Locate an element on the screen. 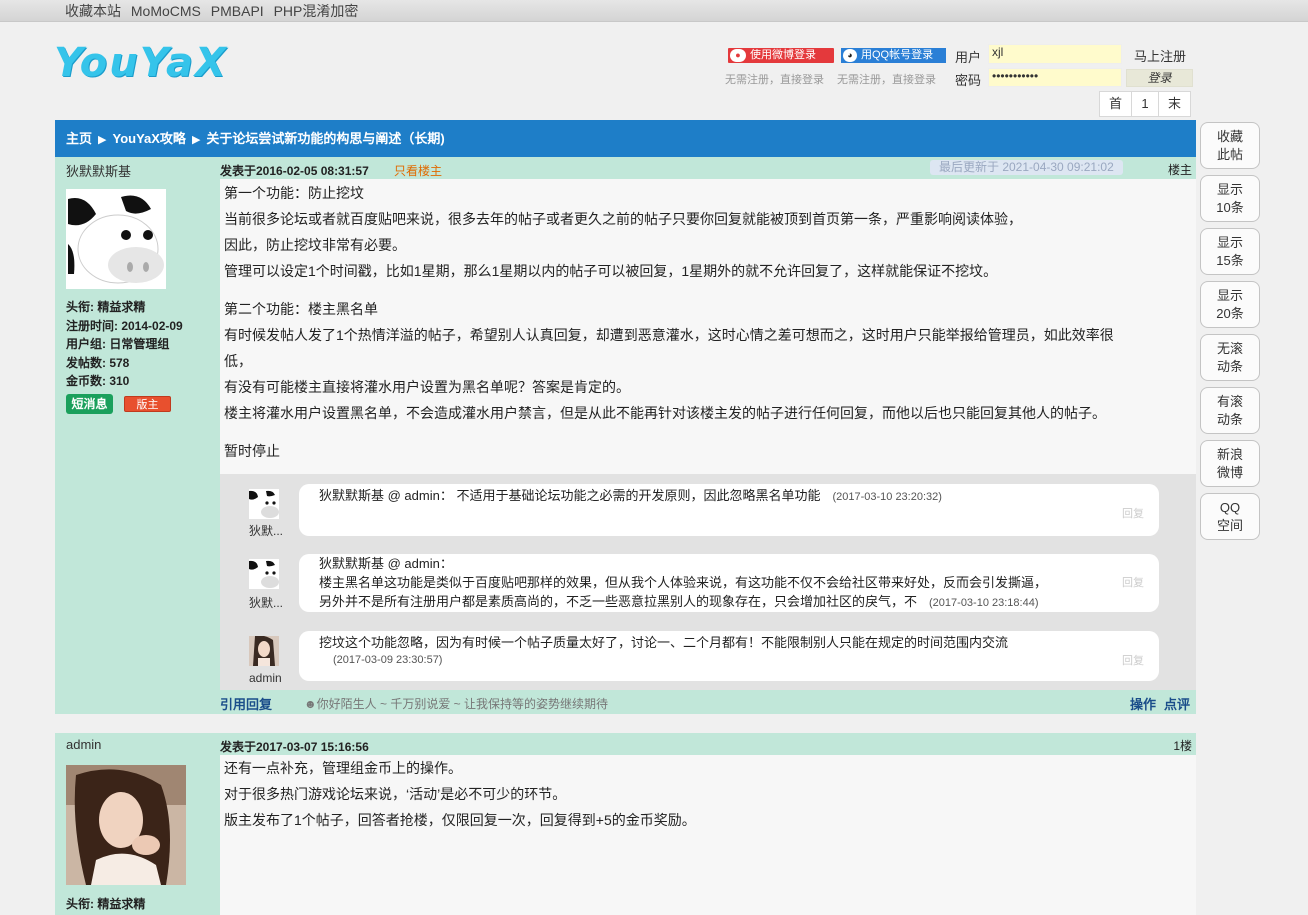 This screenshot has height=915, width=1308. woman-avatar-icon is located at coordinates (264, 651).